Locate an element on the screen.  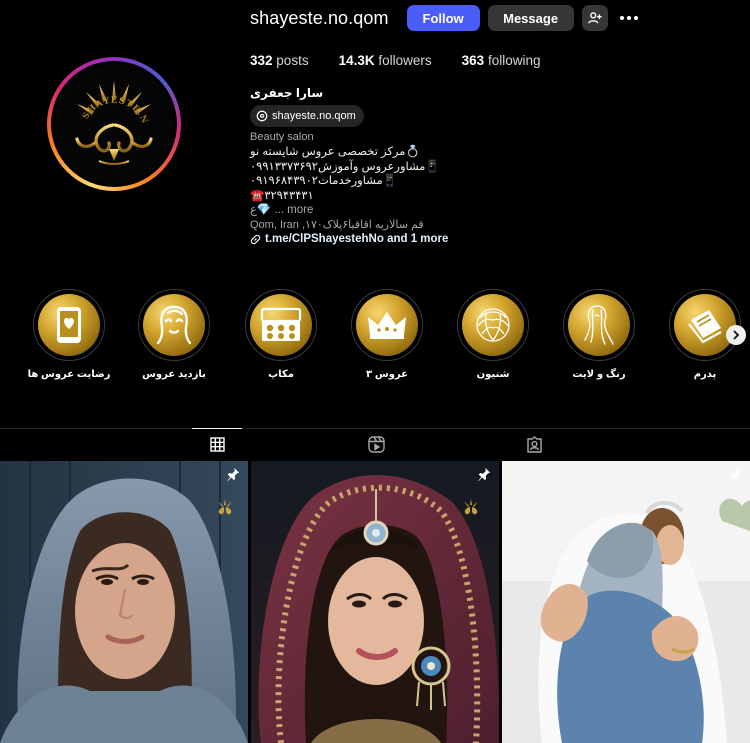
grid-icon is located at coordinates (217, 444).